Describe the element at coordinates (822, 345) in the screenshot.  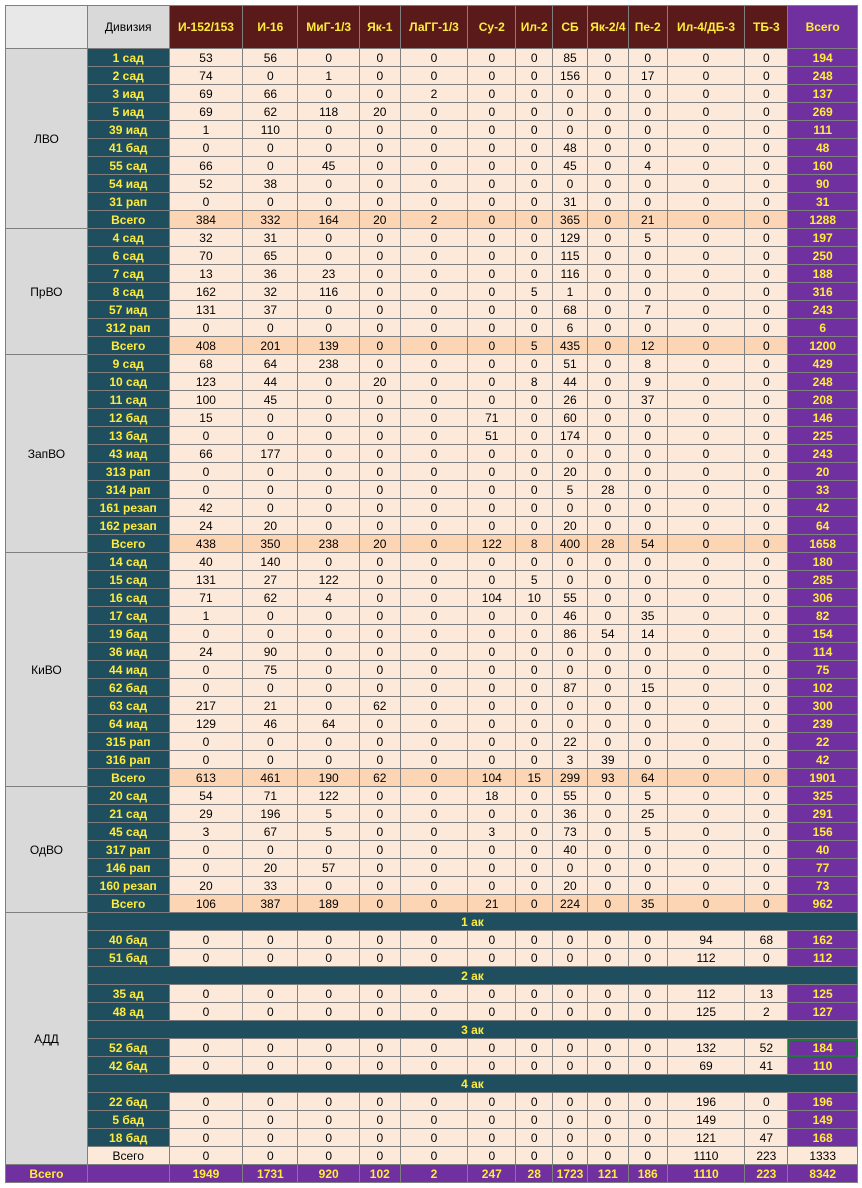
I see `row-total-cell: 1200` at that location.